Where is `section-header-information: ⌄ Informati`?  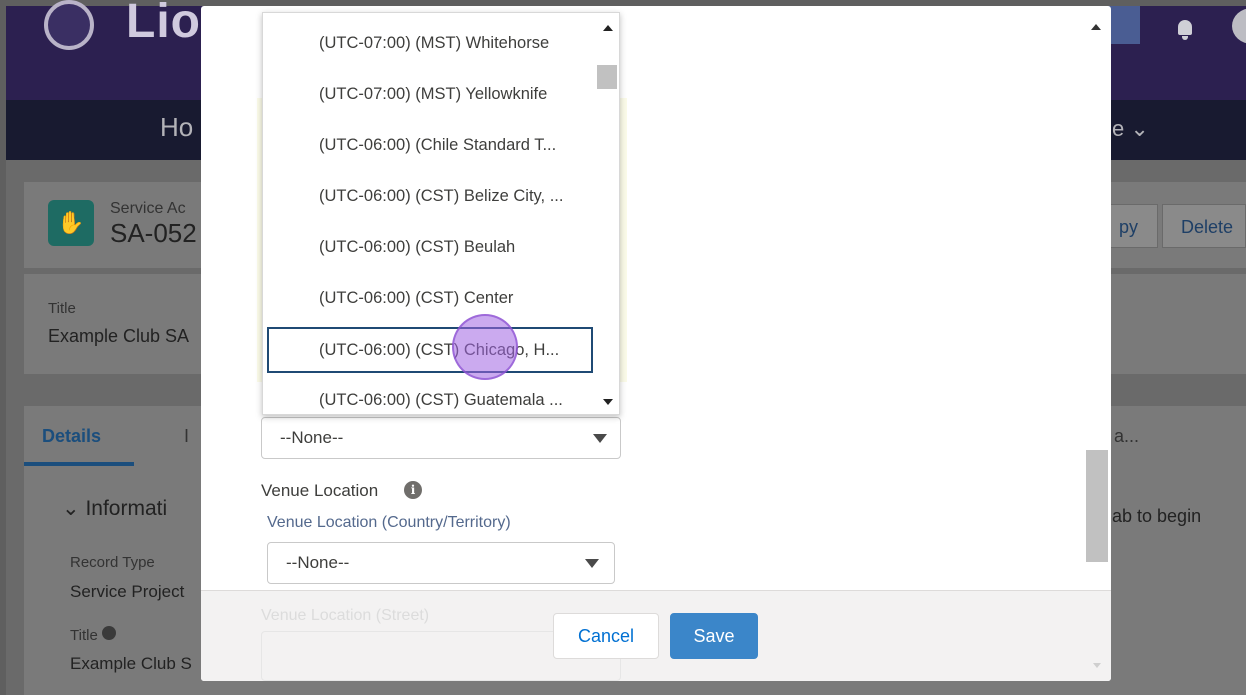
section-header-information: ⌄ Informati is located at coordinates (114, 508).